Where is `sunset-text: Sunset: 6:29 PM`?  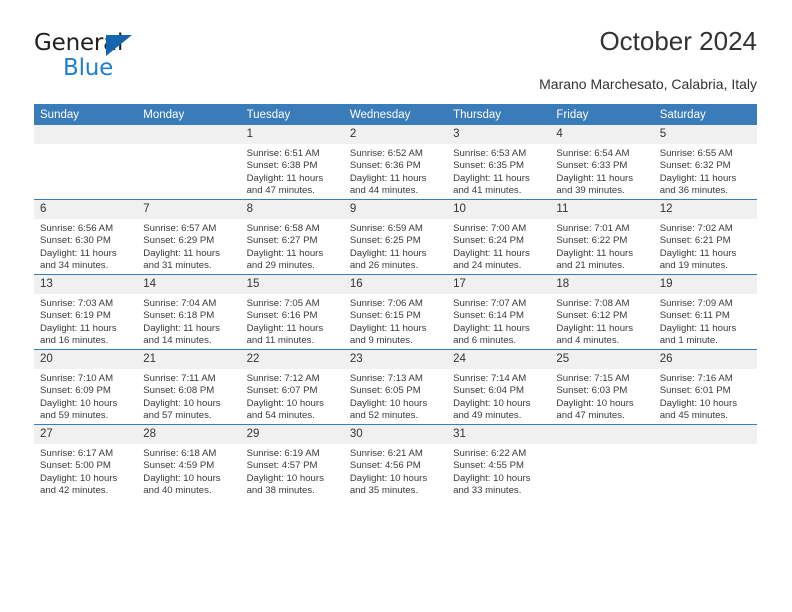 sunset-text: Sunset: 6:29 PM is located at coordinates (179, 241).